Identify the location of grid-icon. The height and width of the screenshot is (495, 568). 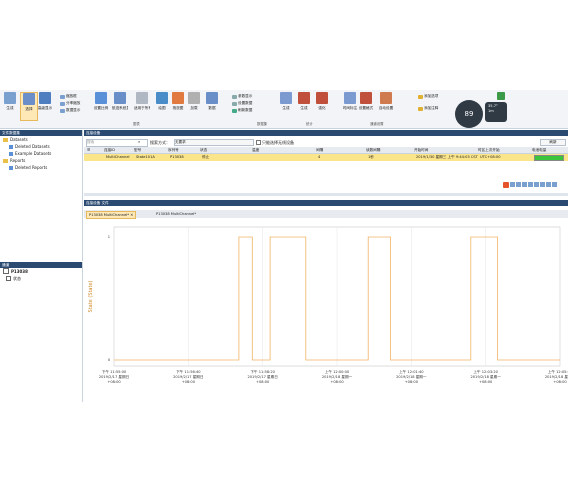
(554, 184).